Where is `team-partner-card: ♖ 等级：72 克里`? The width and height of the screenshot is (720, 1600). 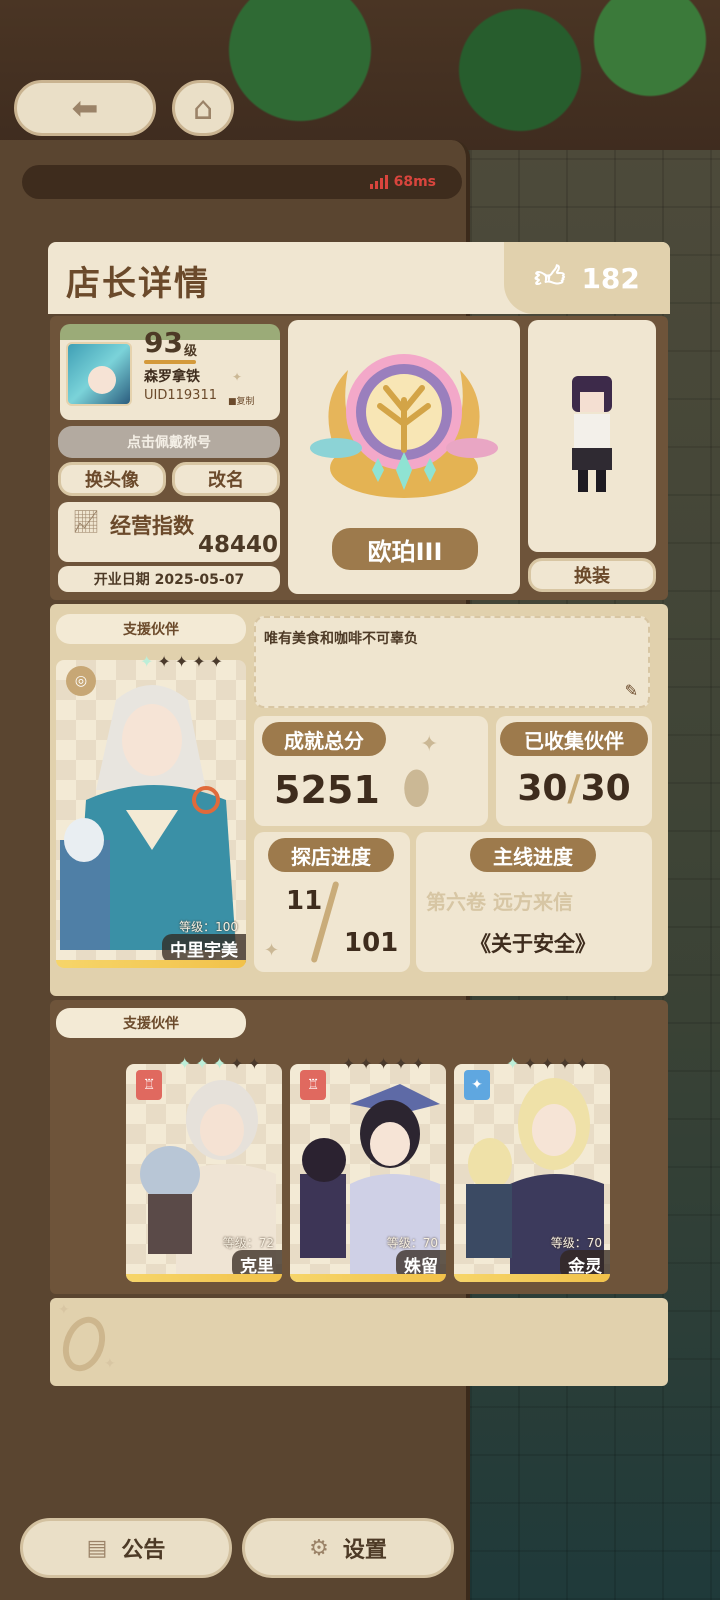 team-partner-card: ♖ 等级：72 克里 is located at coordinates (204, 1173).